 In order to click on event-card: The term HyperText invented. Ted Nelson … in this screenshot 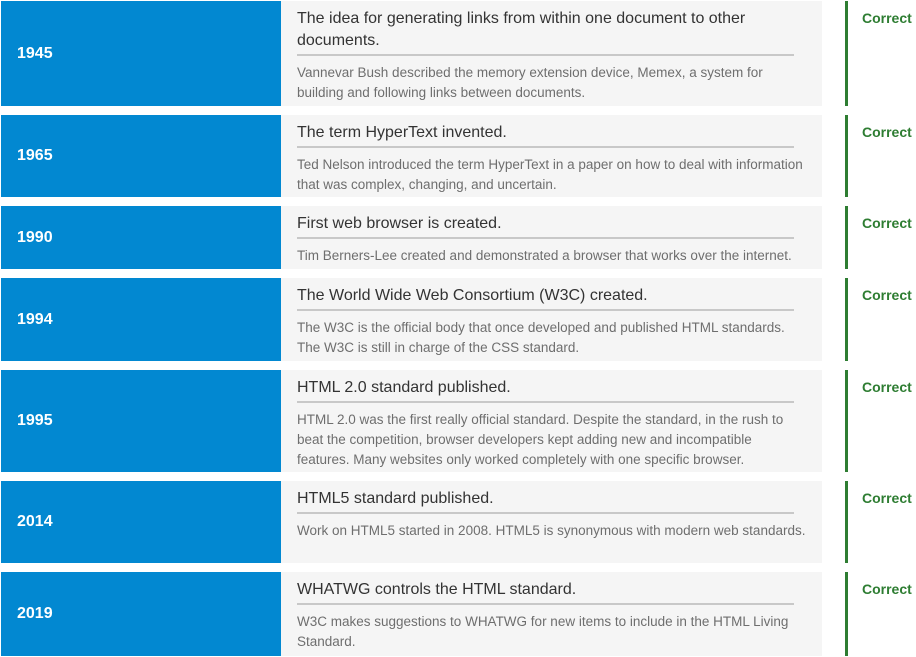, I will do `click(551, 156)`.